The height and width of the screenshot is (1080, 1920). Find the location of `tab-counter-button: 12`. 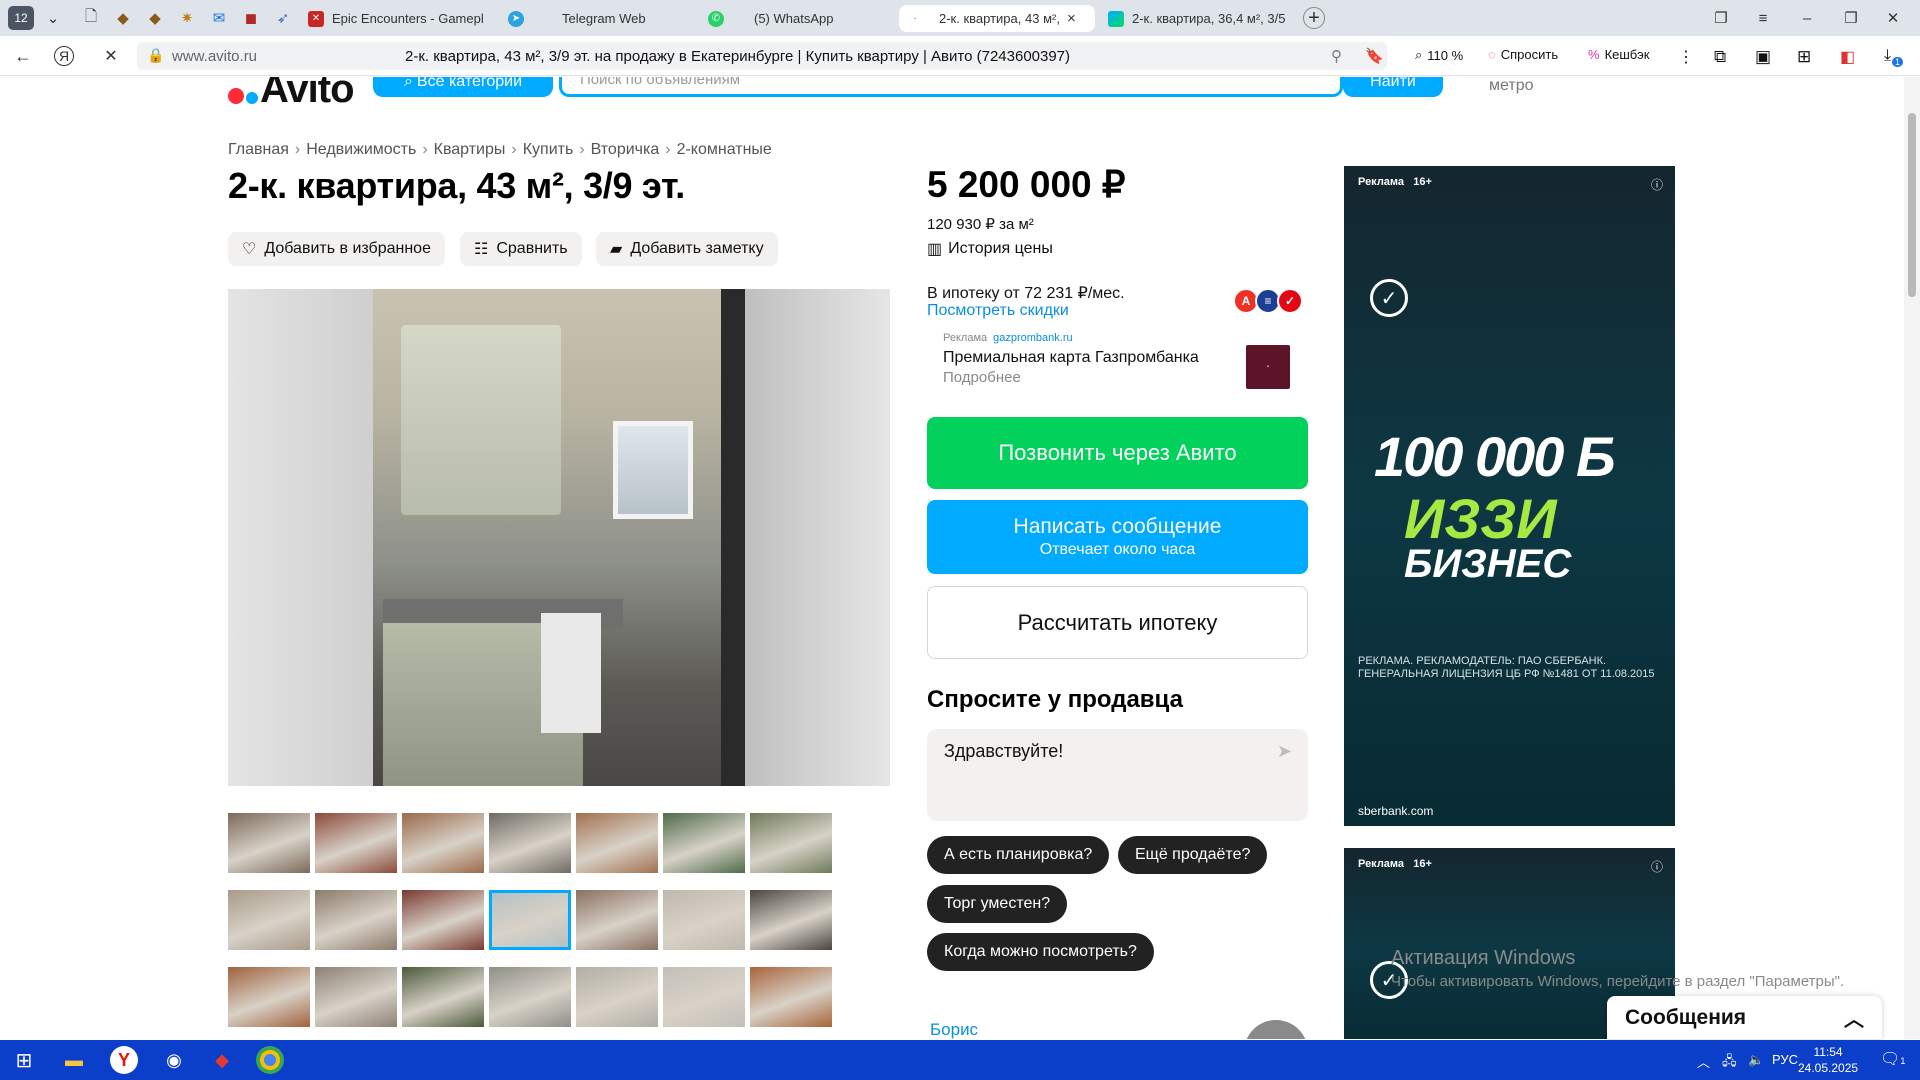

tab-counter-button: 12 is located at coordinates (21, 18).